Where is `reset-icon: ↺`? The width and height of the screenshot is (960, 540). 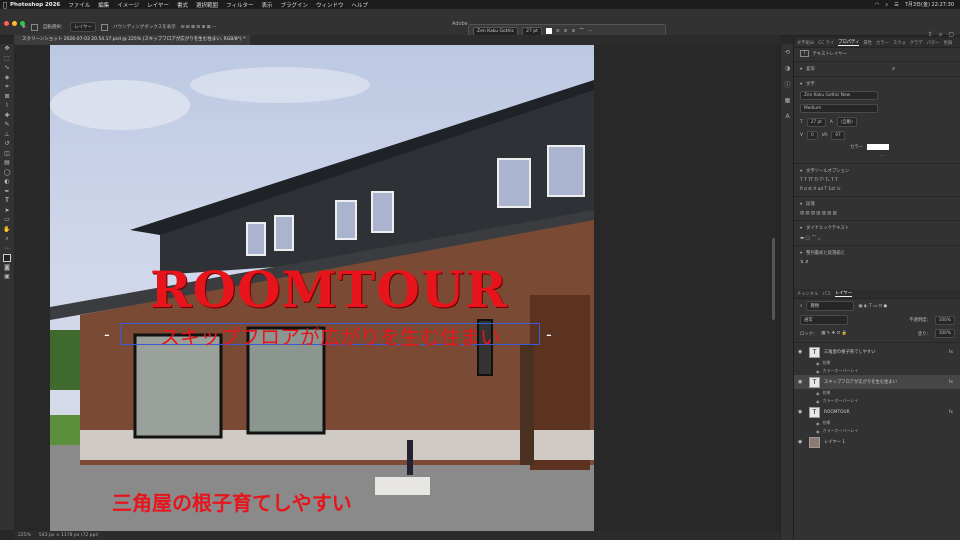 reset-icon: ↺ is located at coordinates (893, 69).